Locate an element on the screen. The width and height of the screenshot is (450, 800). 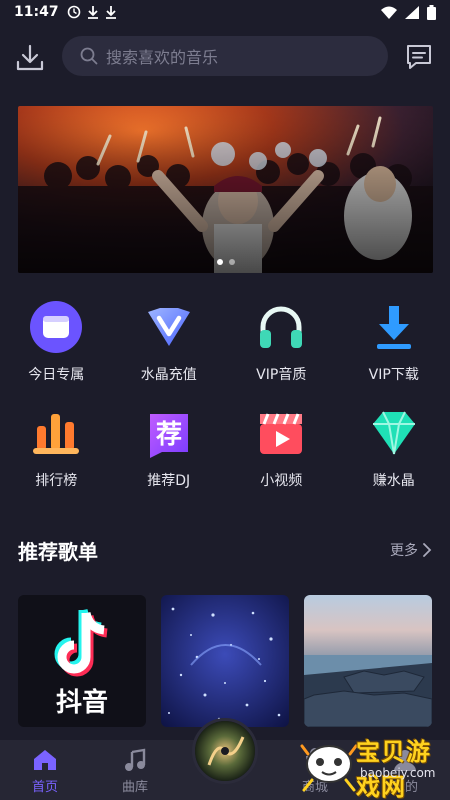
grid-item-vip-download: VIP下载 is located at coordinates (394, 353).